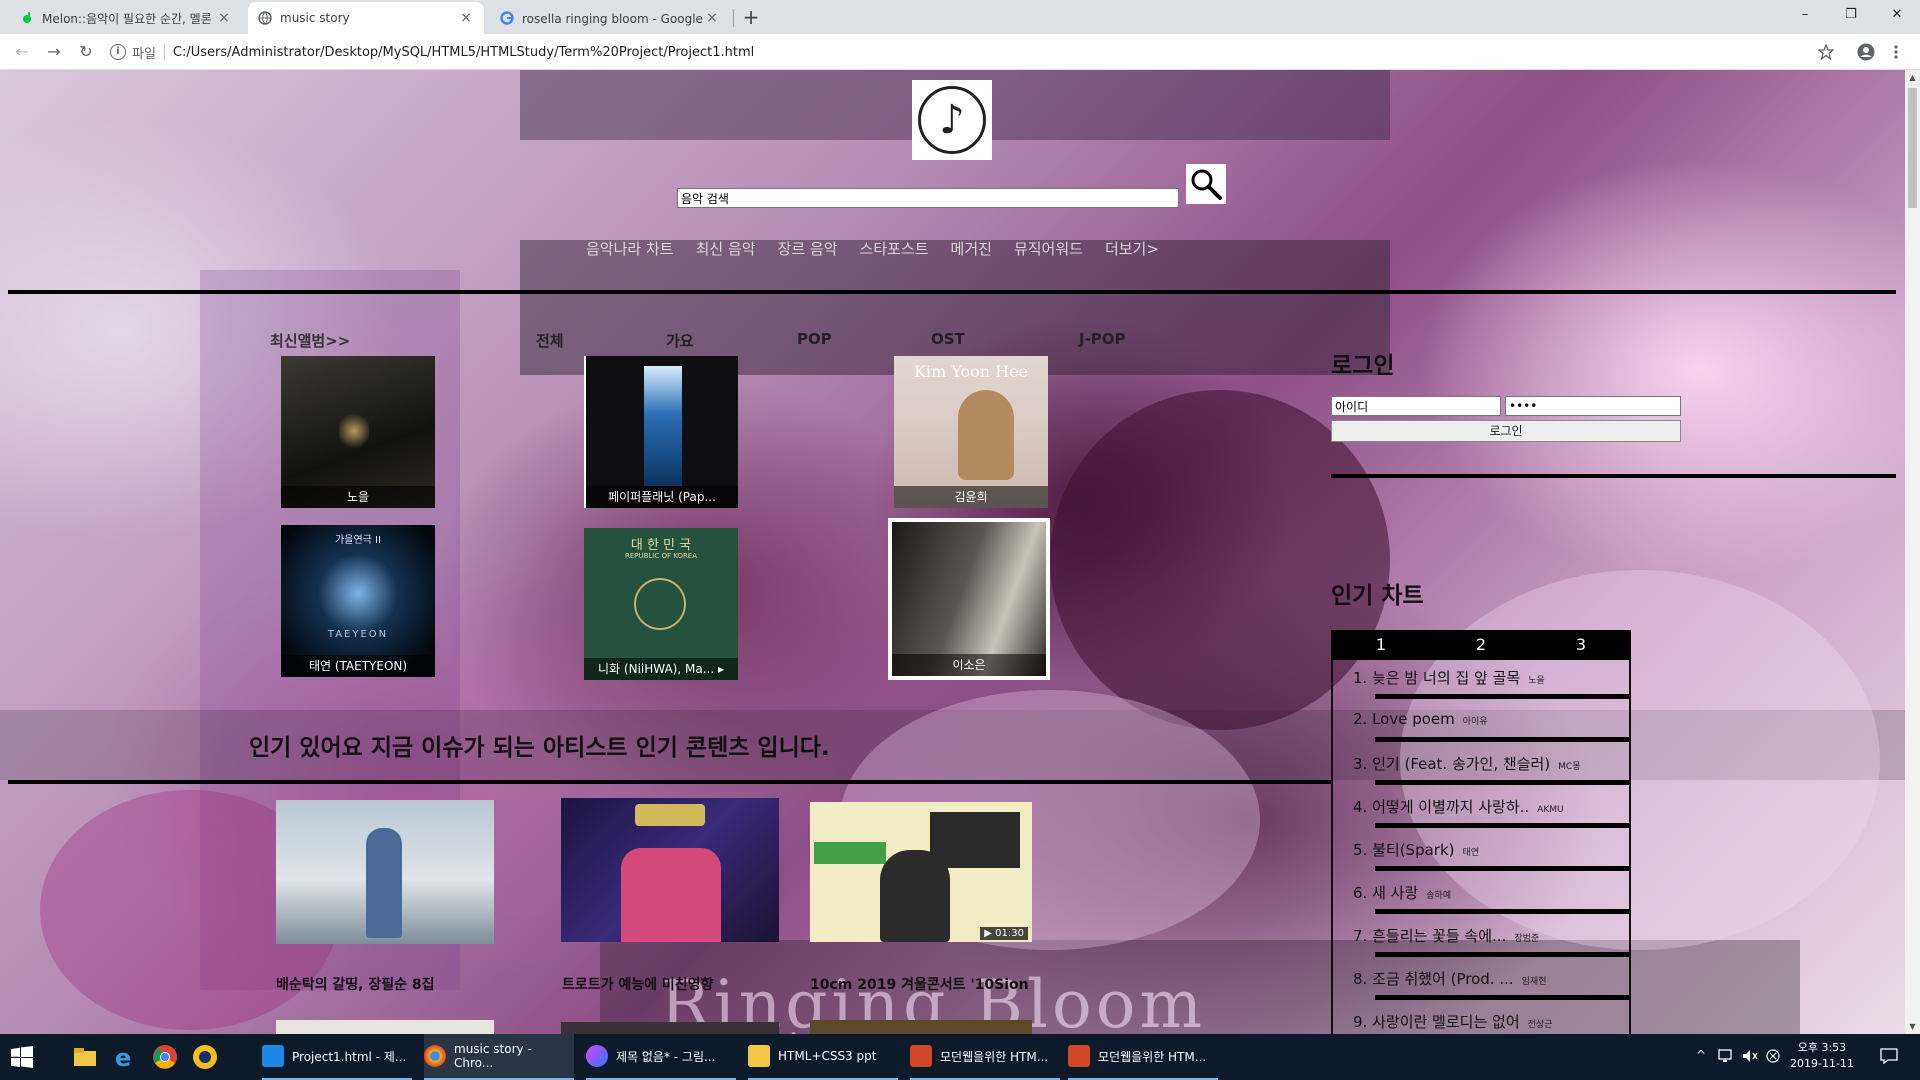  Describe the element at coordinates (969, 599) in the screenshot. I see `album-card: 이소은` at that location.